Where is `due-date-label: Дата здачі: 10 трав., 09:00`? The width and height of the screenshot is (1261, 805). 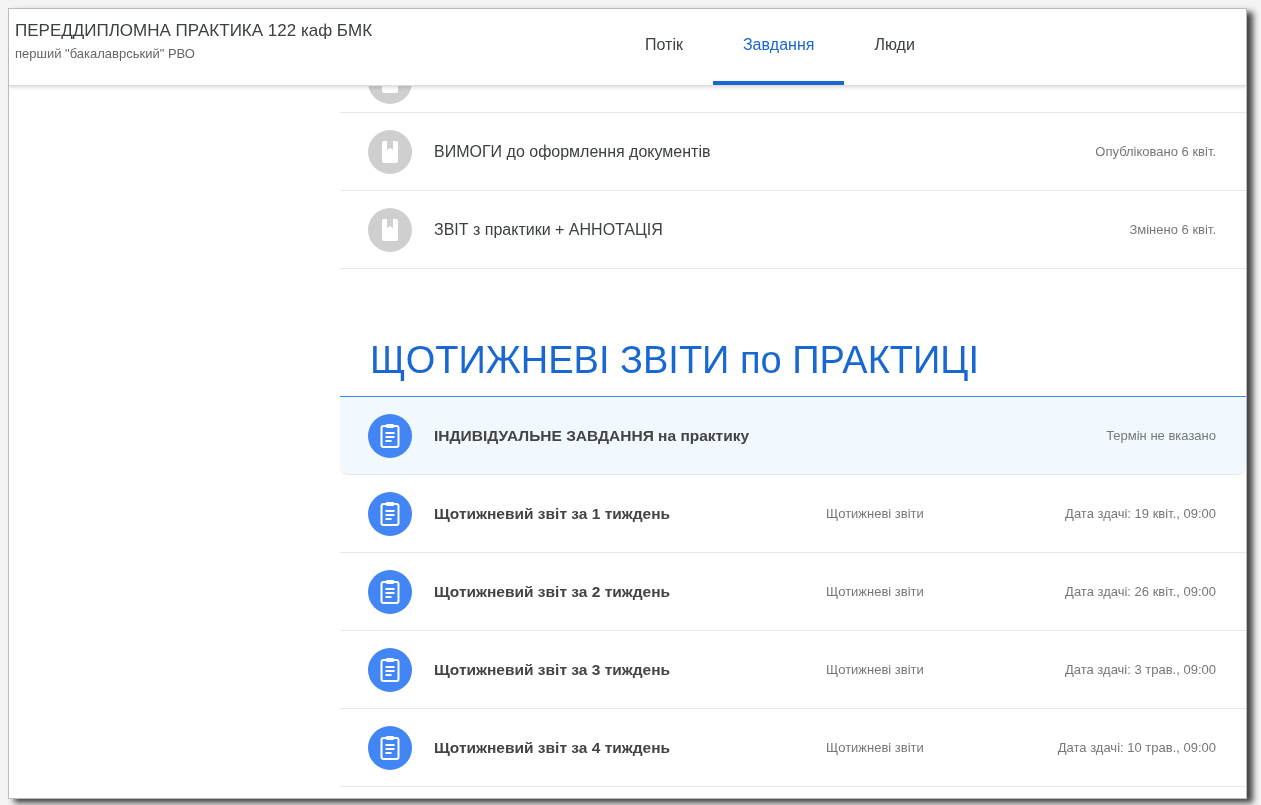
due-date-label: Дата здачі: 10 трав., 09:00 is located at coordinates (1136, 747).